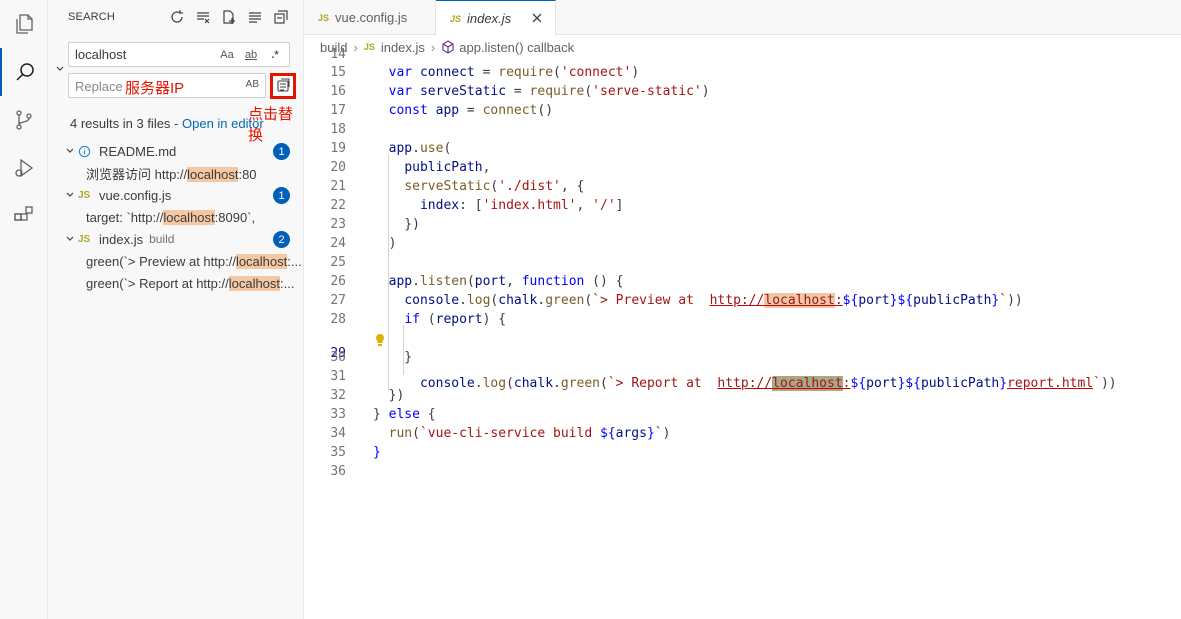 Image resolution: width=1181 pixels, height=619 pixels. What do you see at coordinates (385, 243) in the screenshot?
I see `code-text: )` at bounding box center [385, 243].